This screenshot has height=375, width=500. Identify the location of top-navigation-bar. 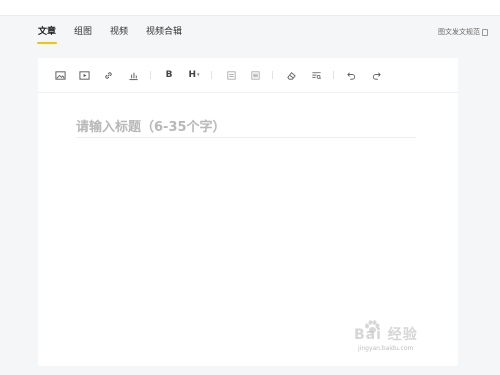
(250, 8).